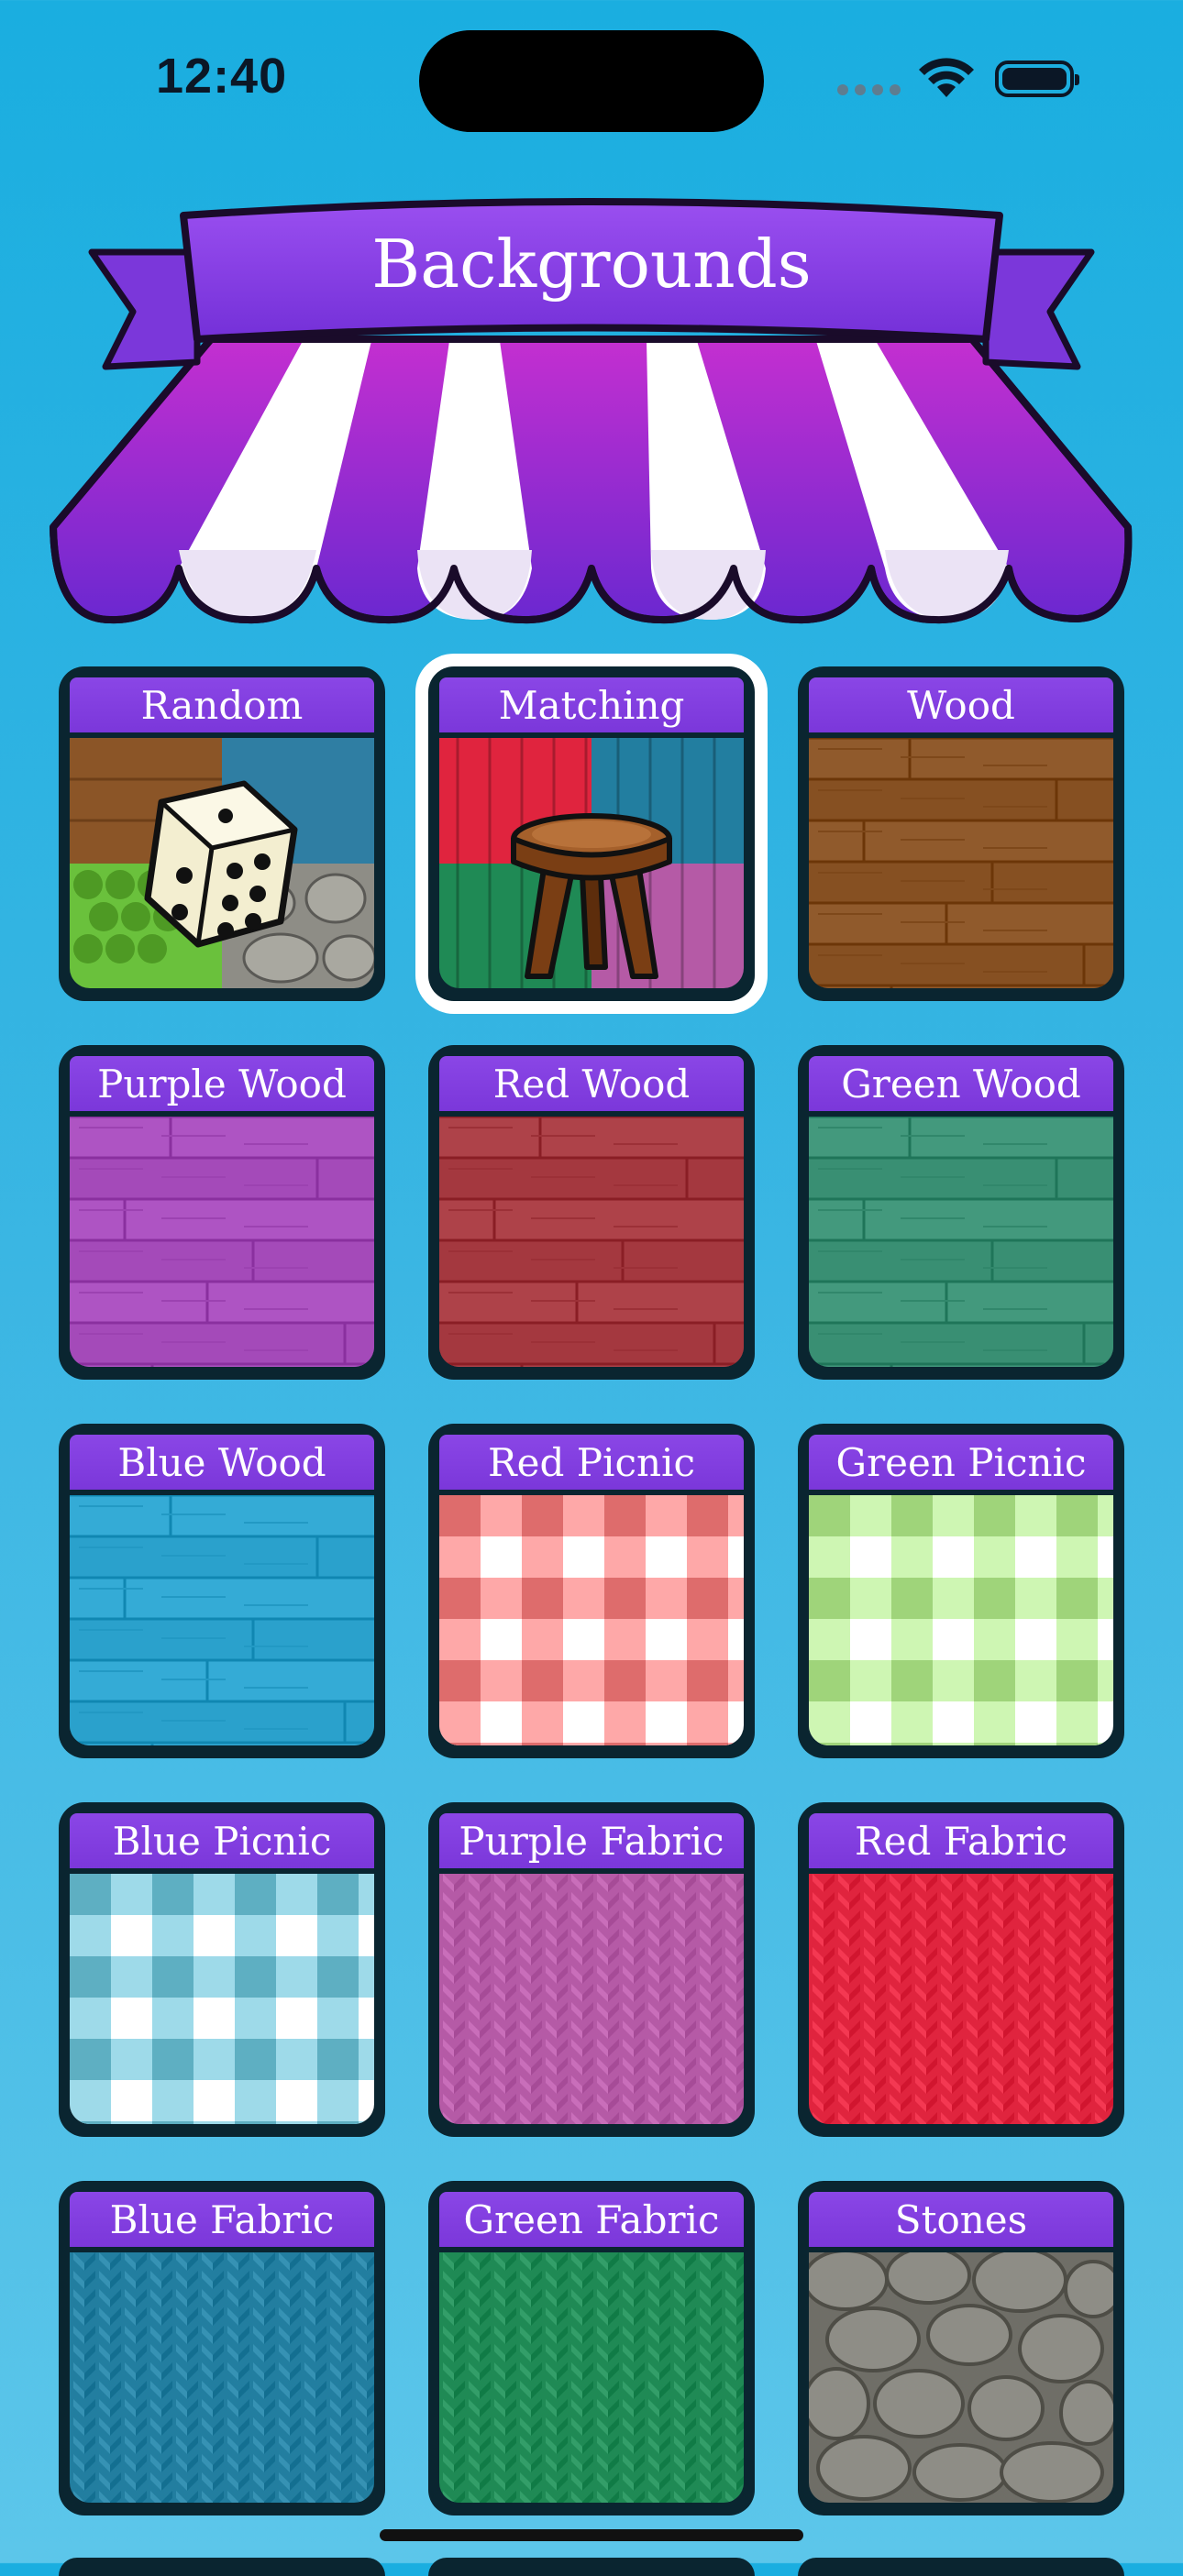 The height and width of the screenshot is (2576, 1183). Describe the element at coordinates (222, 2222) in the screenshot. I see `tile-label: Blue Fabric` at that location.